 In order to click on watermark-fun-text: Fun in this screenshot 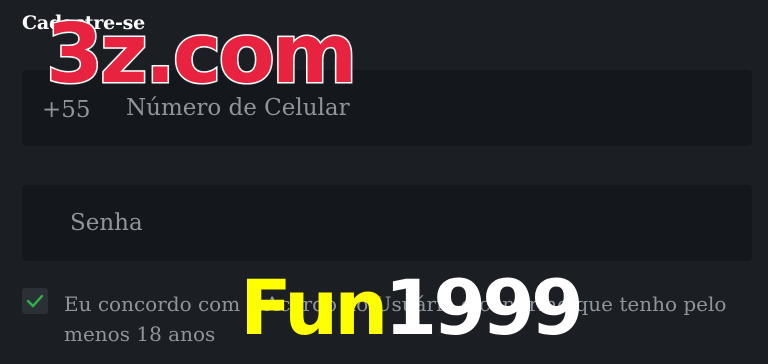, I will do `click(314, 307)`.